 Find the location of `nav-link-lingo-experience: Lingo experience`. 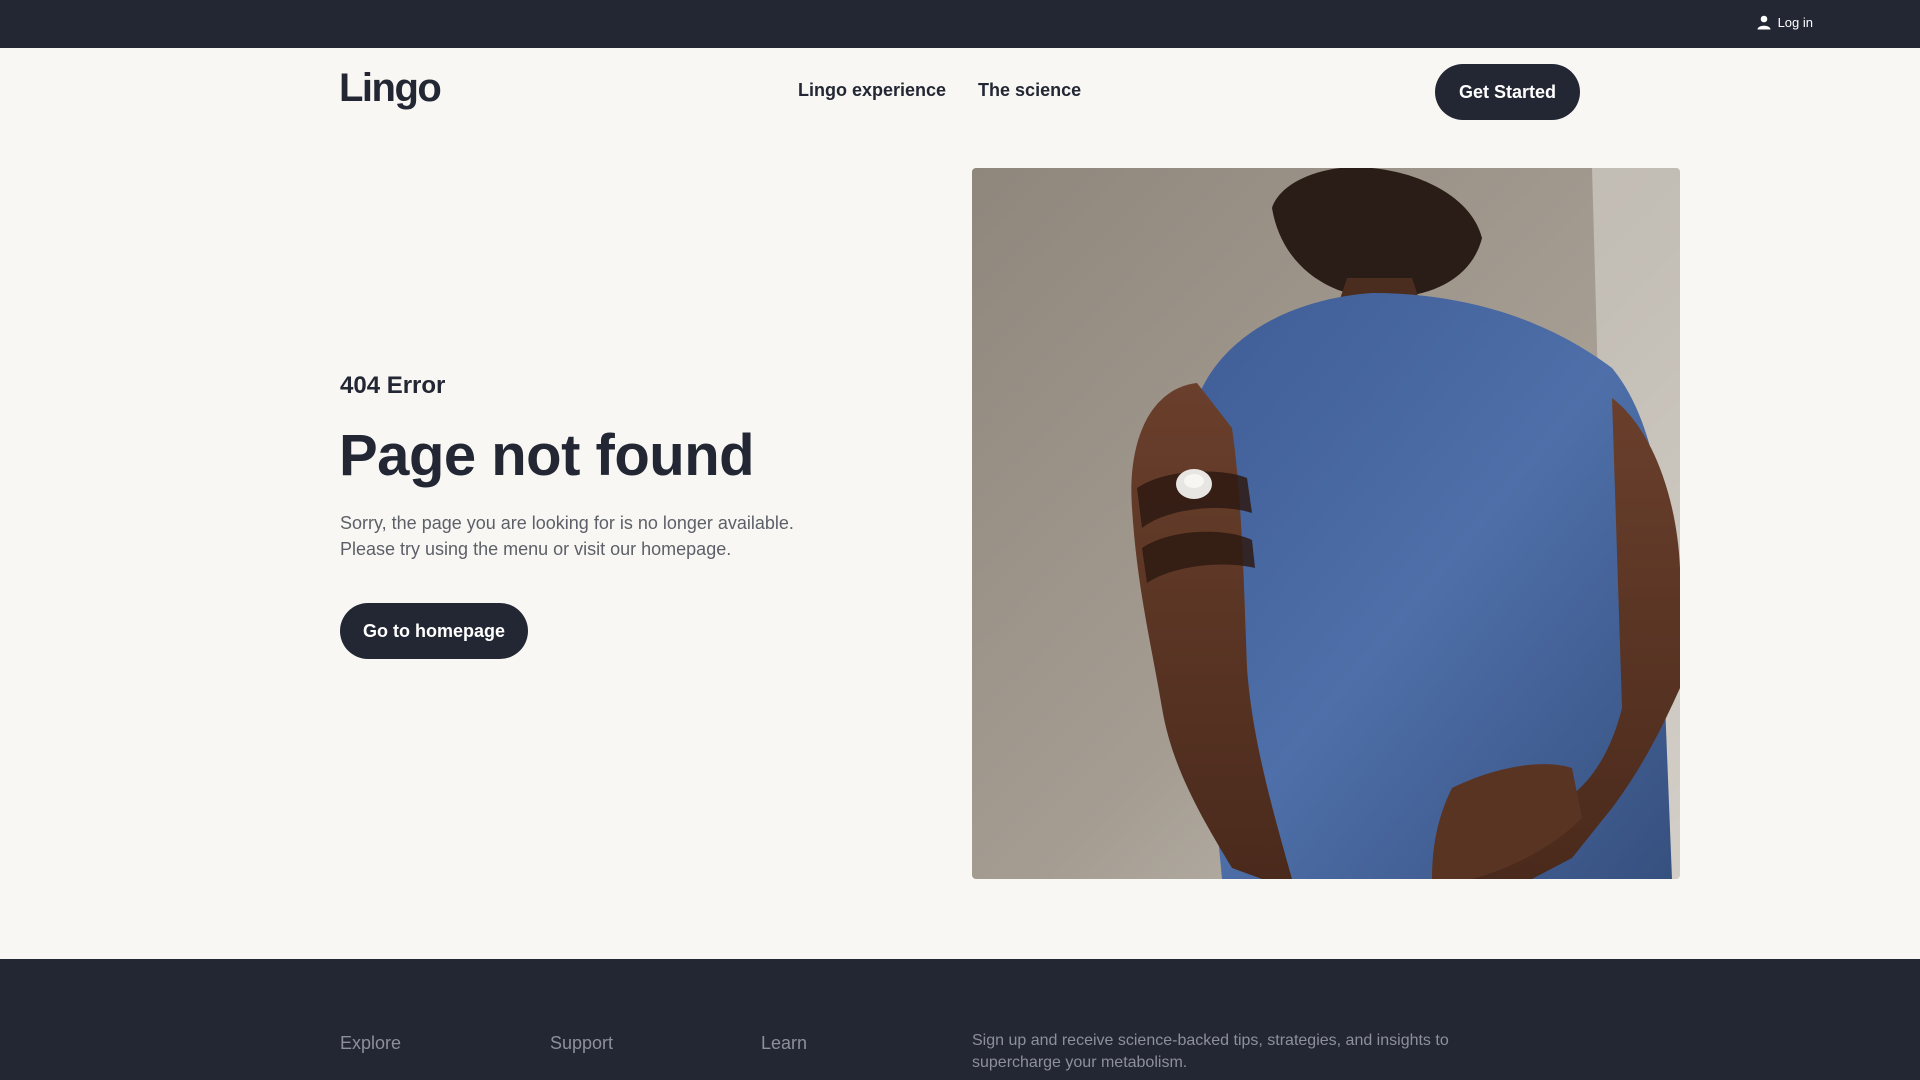

nav-link-lingo-experience: Lingo experience is located at coordinates (872, 90).